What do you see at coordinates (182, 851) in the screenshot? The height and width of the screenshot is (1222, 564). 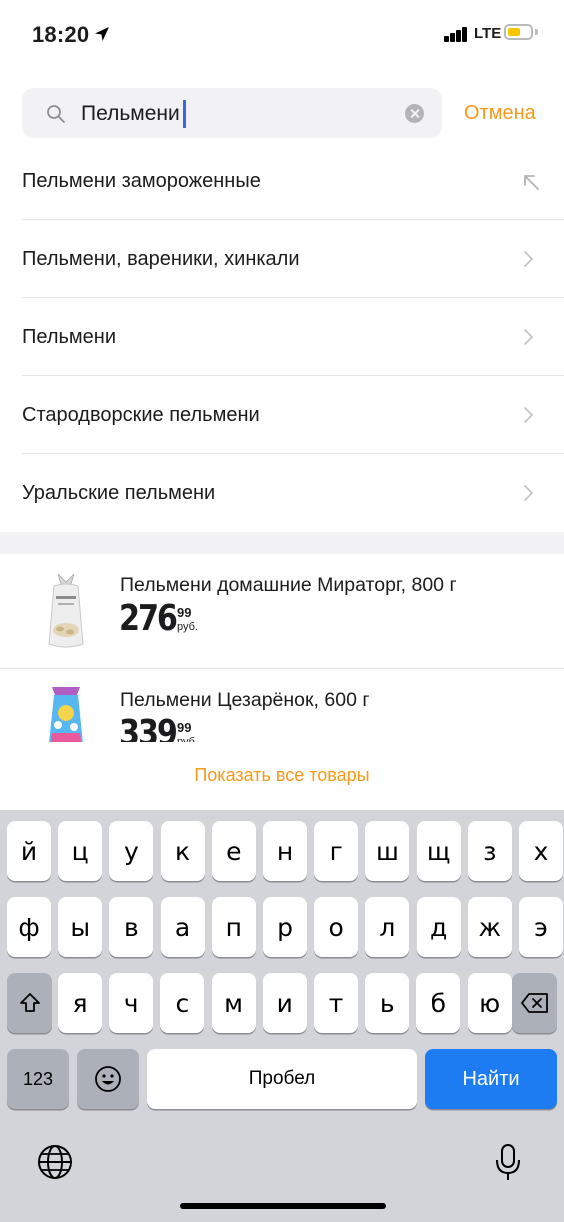 I see `key-к: к` at bounding box center [182, 851].